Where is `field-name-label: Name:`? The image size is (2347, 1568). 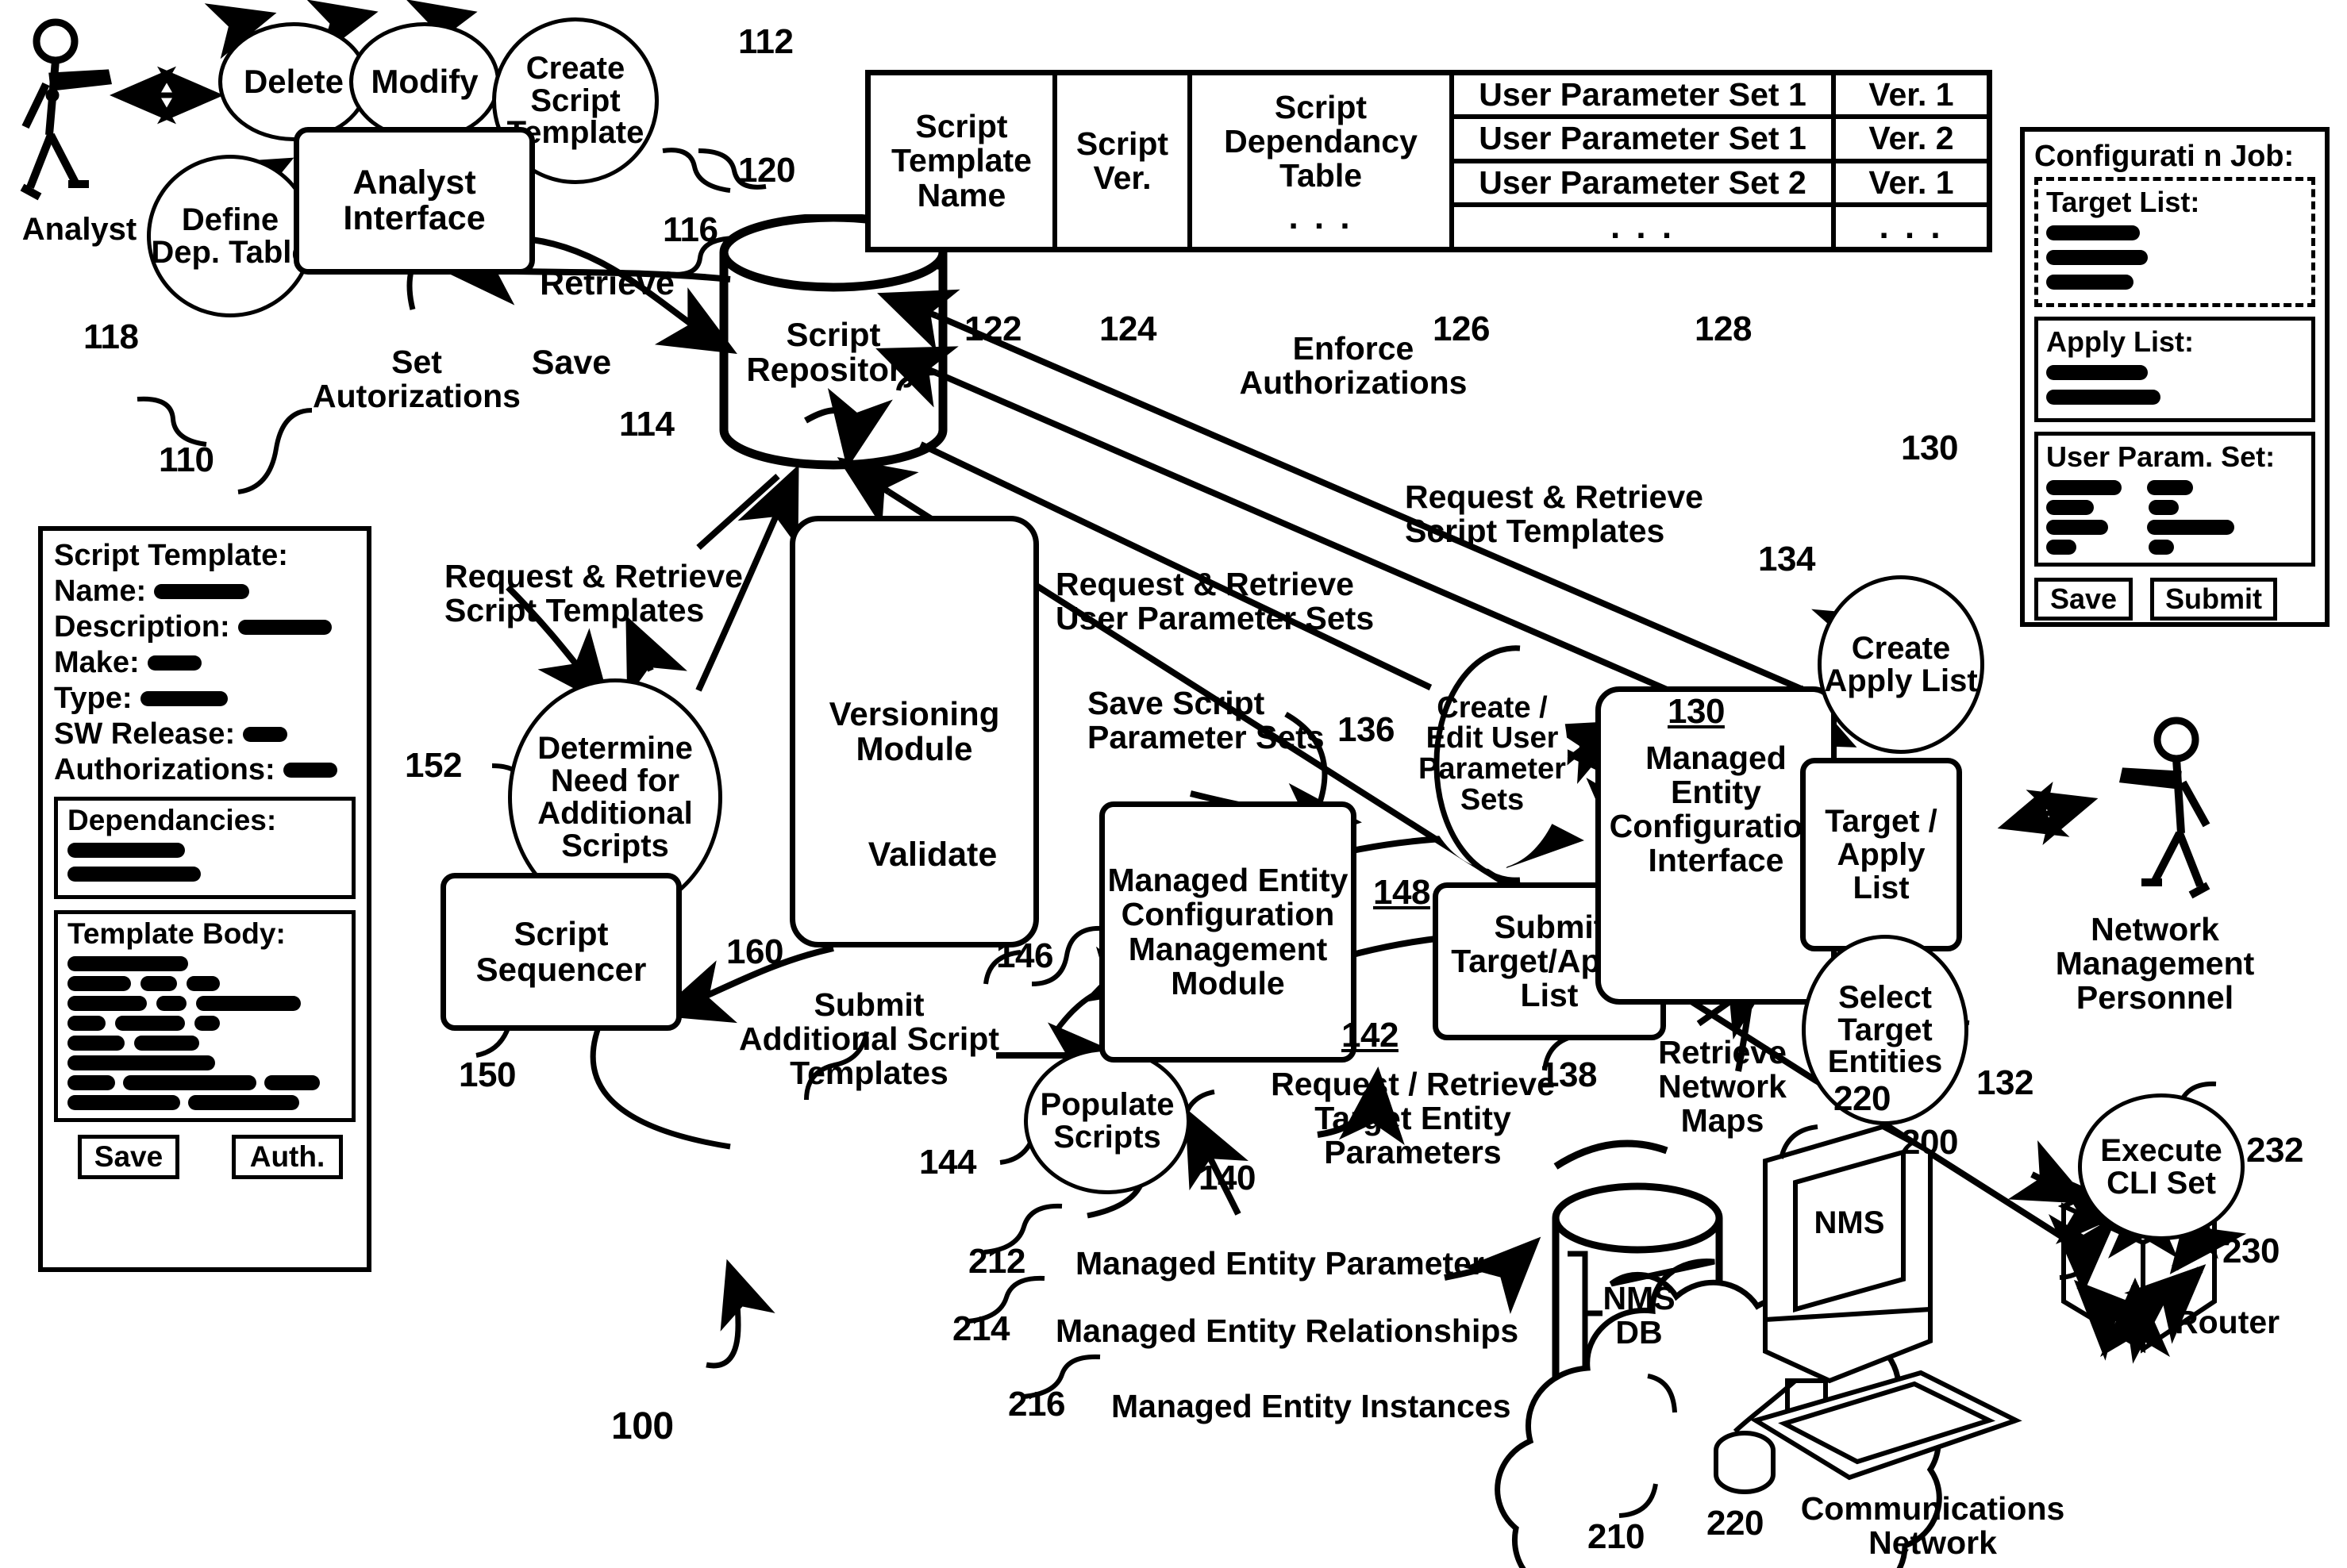 field-name-label: Name: is located at coordinates (101, 591).